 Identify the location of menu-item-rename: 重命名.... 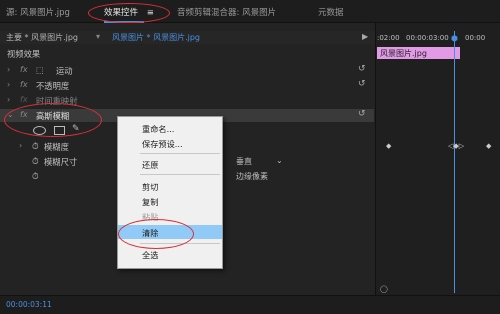
(170, 128).